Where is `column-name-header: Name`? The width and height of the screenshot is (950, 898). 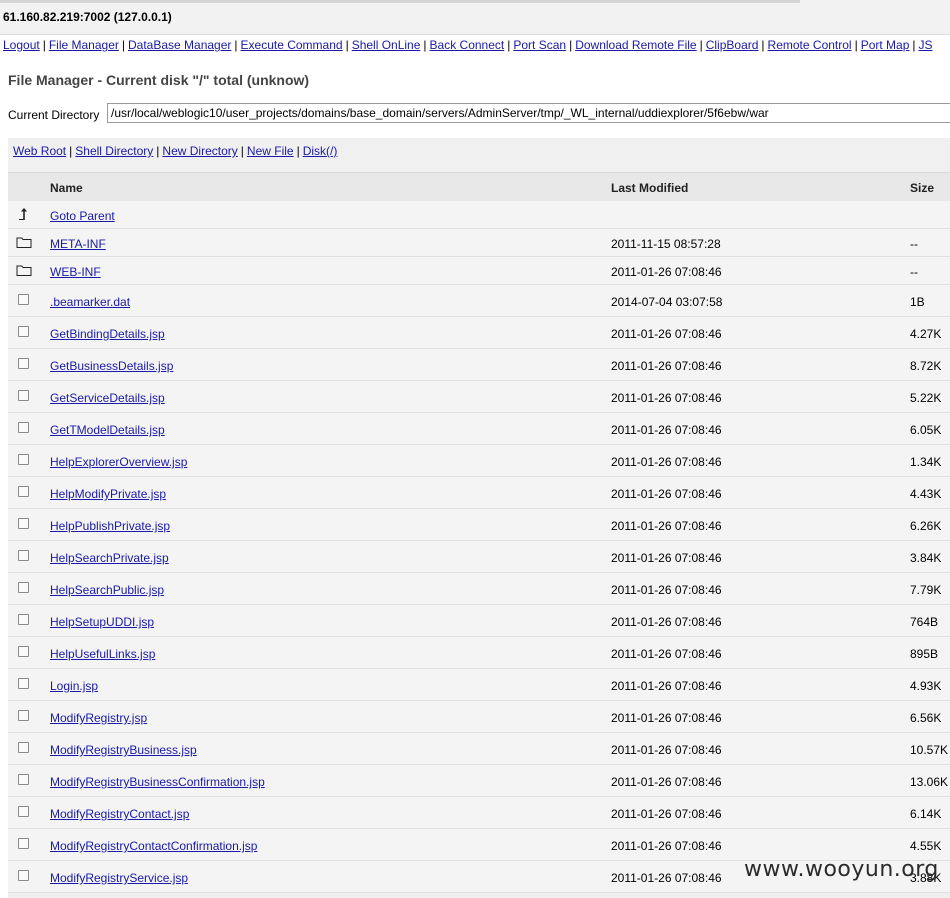
column-name-header: Name is located at coordinates (66, 188).